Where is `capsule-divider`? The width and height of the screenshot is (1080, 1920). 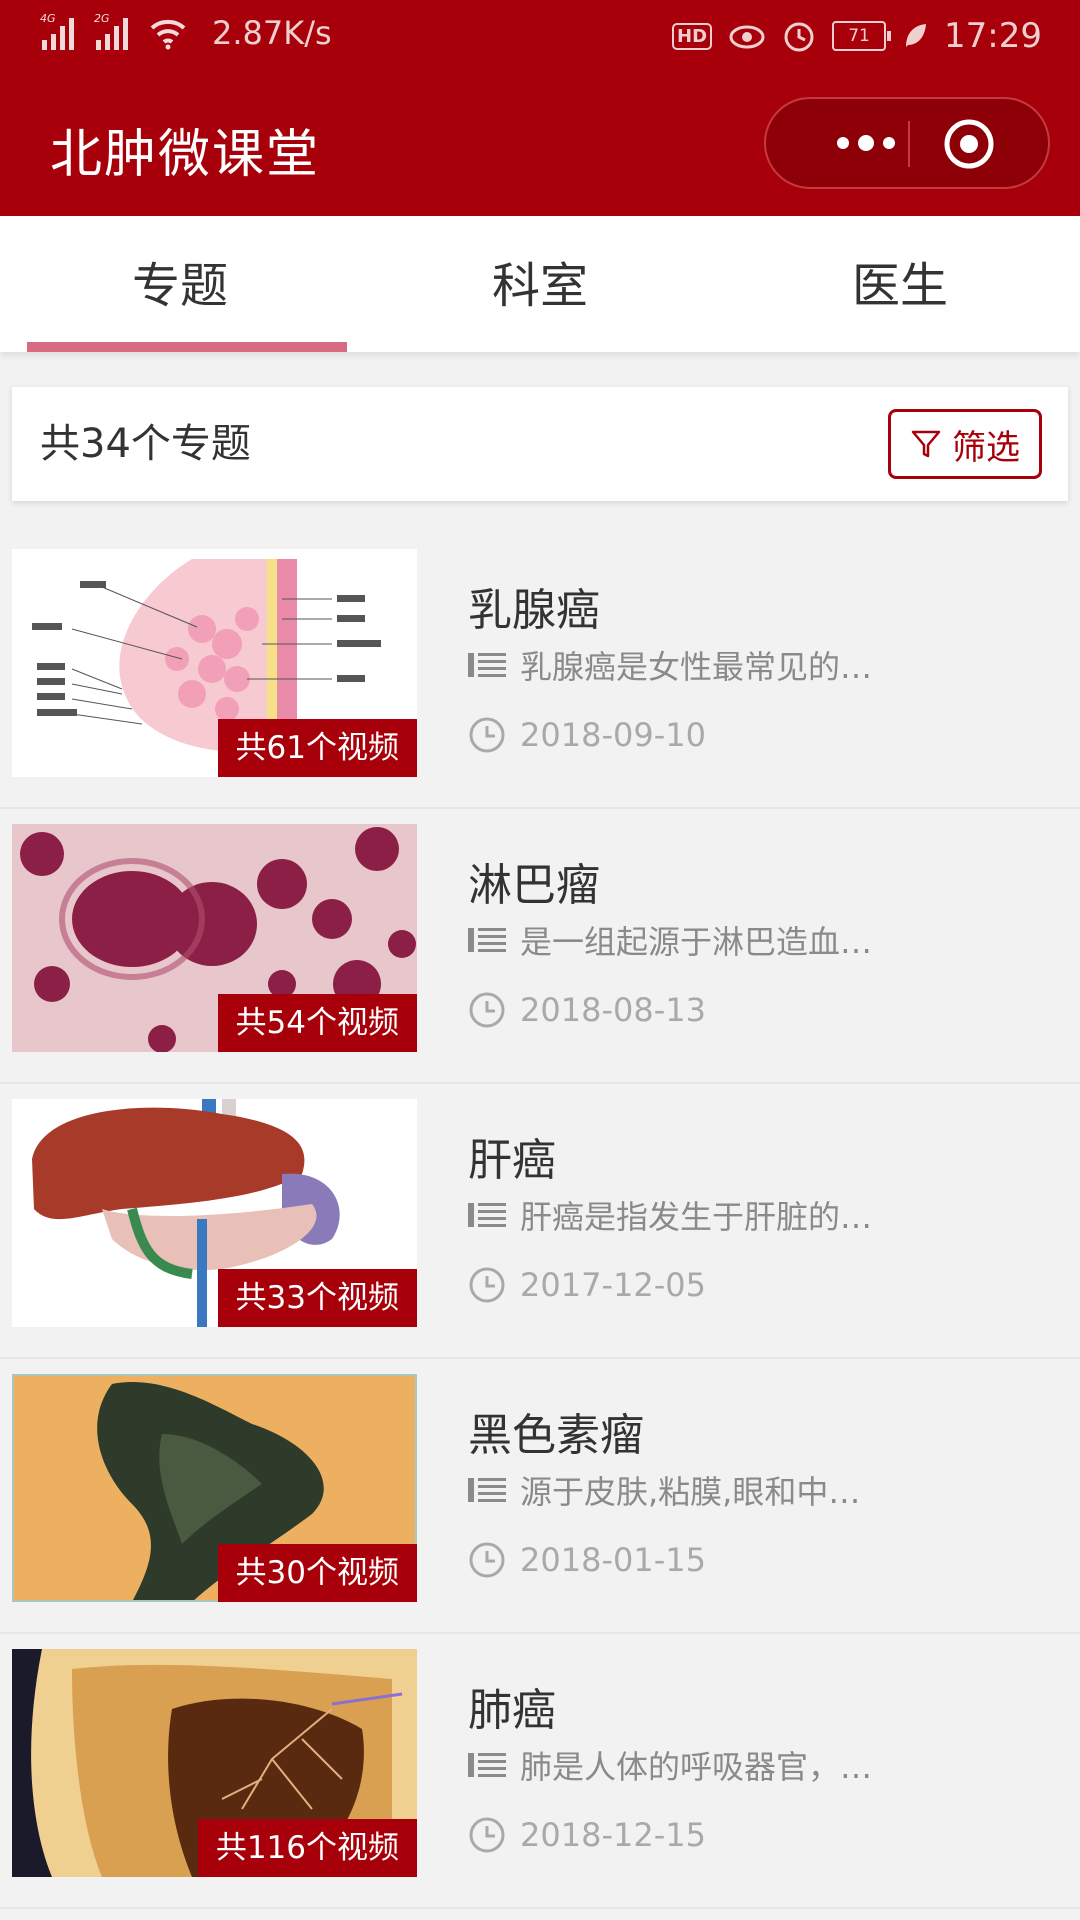 capsule-divider is located at coordinates (909, 144).